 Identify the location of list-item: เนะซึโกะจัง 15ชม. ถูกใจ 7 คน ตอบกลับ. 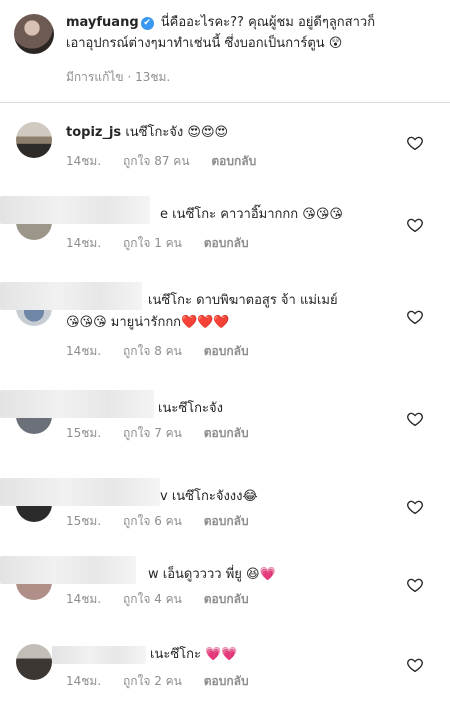
(225, 433).